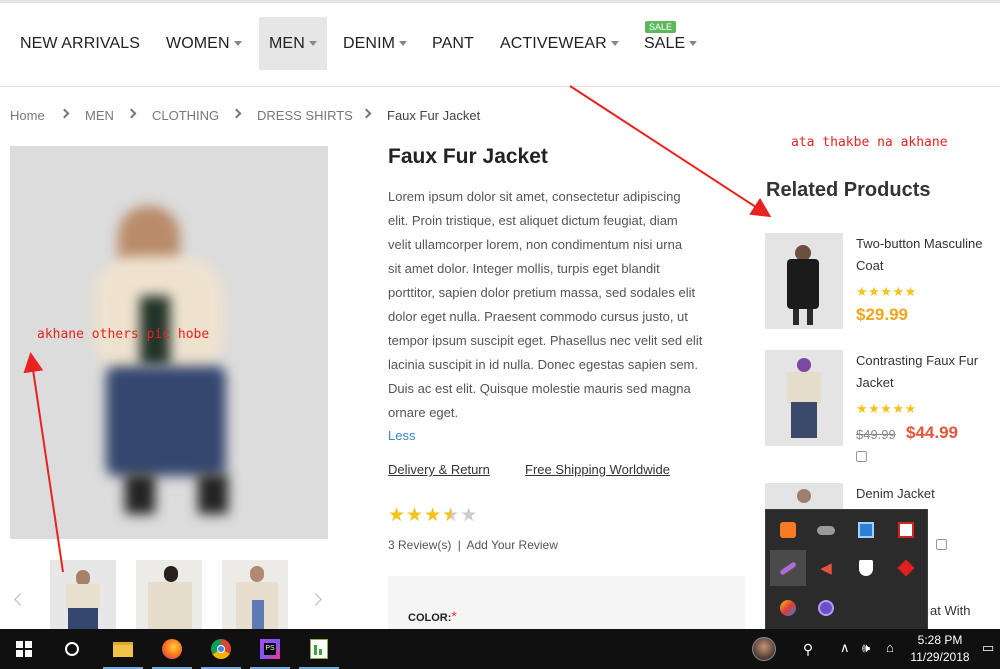 The width and height of the screenshot is (1000, 669). Describe the element at coordinates (270, 649) in the screenshot. I see `phpstorm-icon: PS` at that location.